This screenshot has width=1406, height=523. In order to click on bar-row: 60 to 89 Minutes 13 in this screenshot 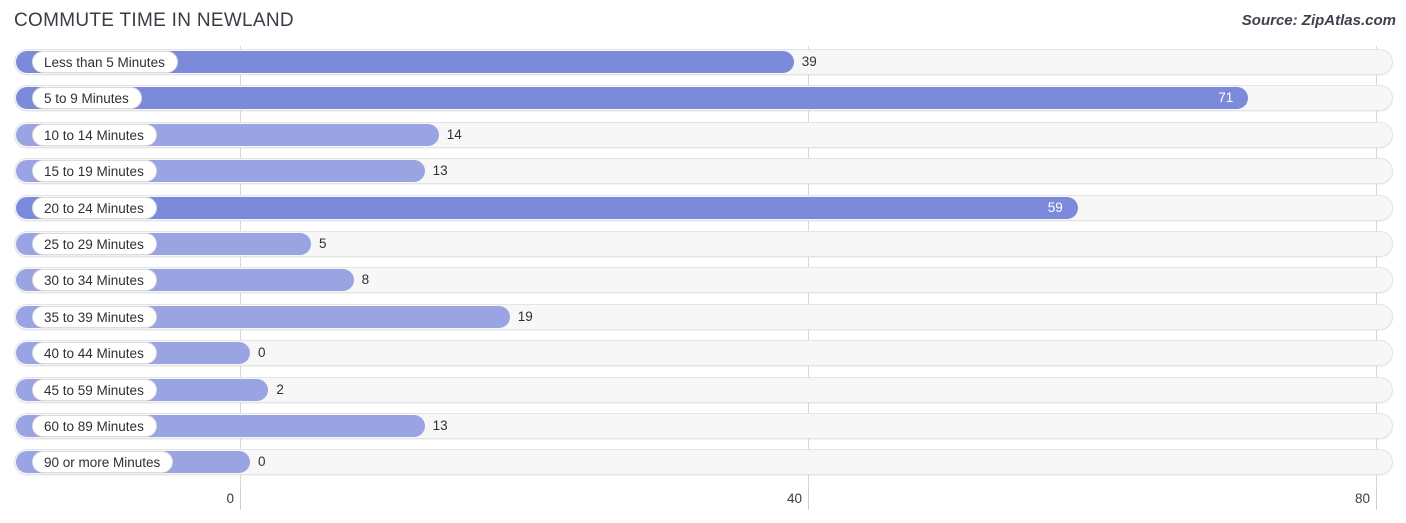, I will do `click(703, 428)`.